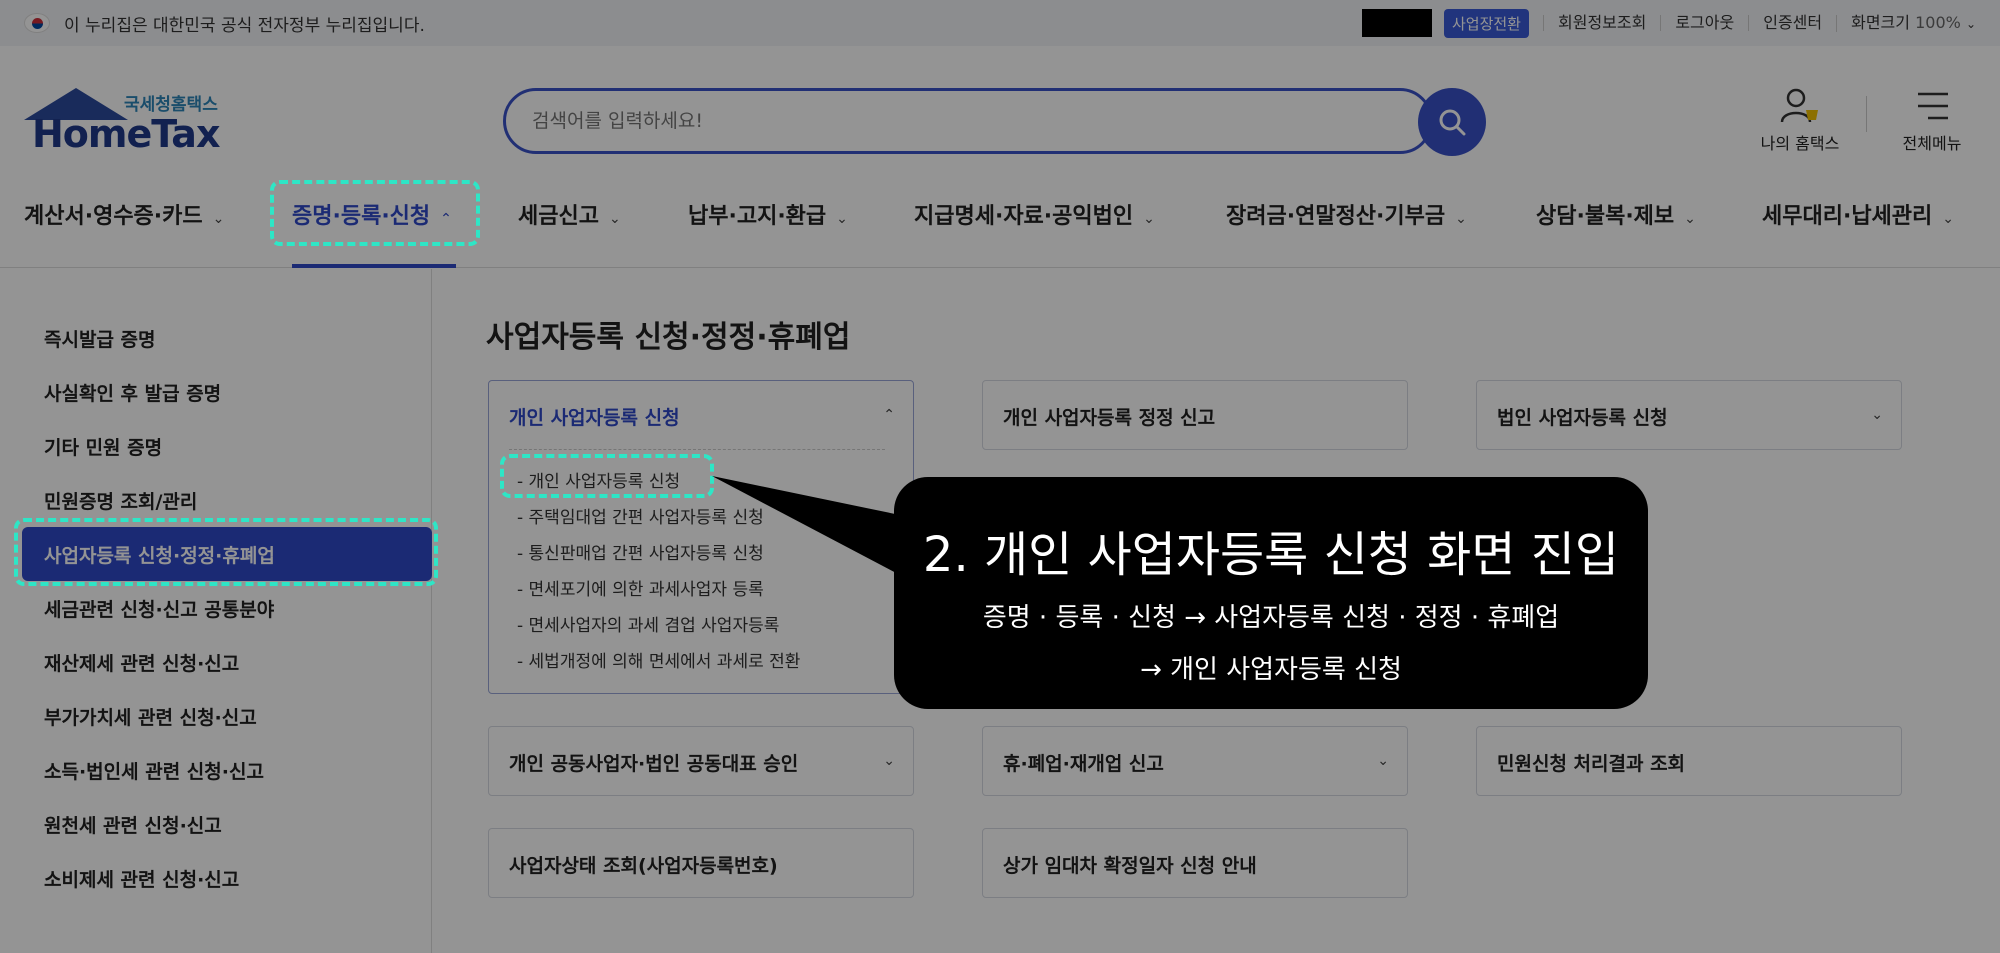  What do you see at coordinates (100, 338) in the screenshot?
I see `sidebar-item-instant-cert: 즉시발급 증명` at bounding box center [100, 338].